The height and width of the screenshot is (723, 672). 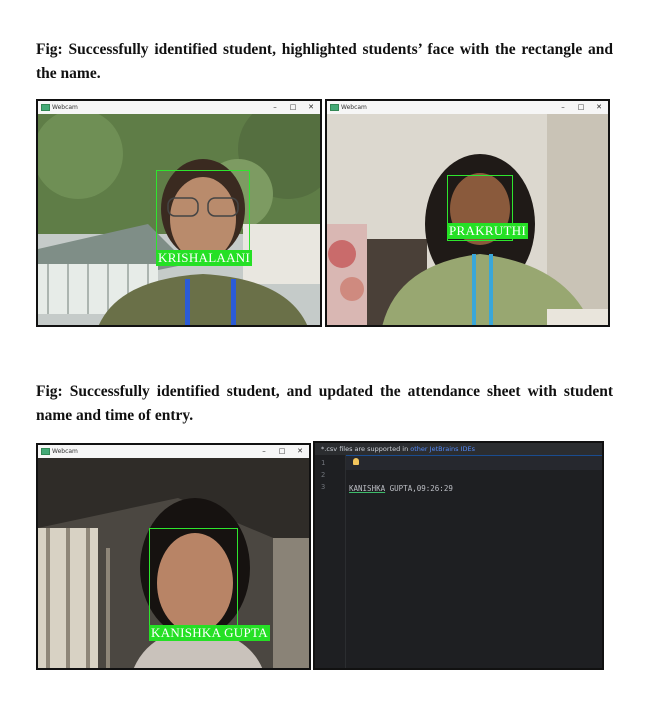 I want to click on webcam-window-kanishka: Webcam – □ ✕ KANISHKA GUPTA, so click(x=173, y=556).